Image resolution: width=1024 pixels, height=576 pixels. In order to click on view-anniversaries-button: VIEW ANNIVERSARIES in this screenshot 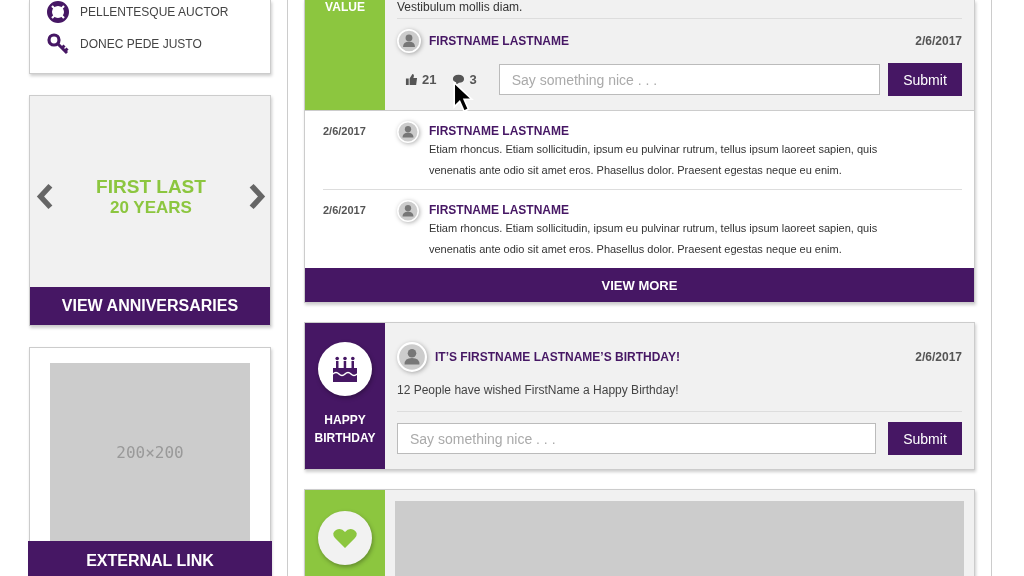, I will do `click(150, 306)`.